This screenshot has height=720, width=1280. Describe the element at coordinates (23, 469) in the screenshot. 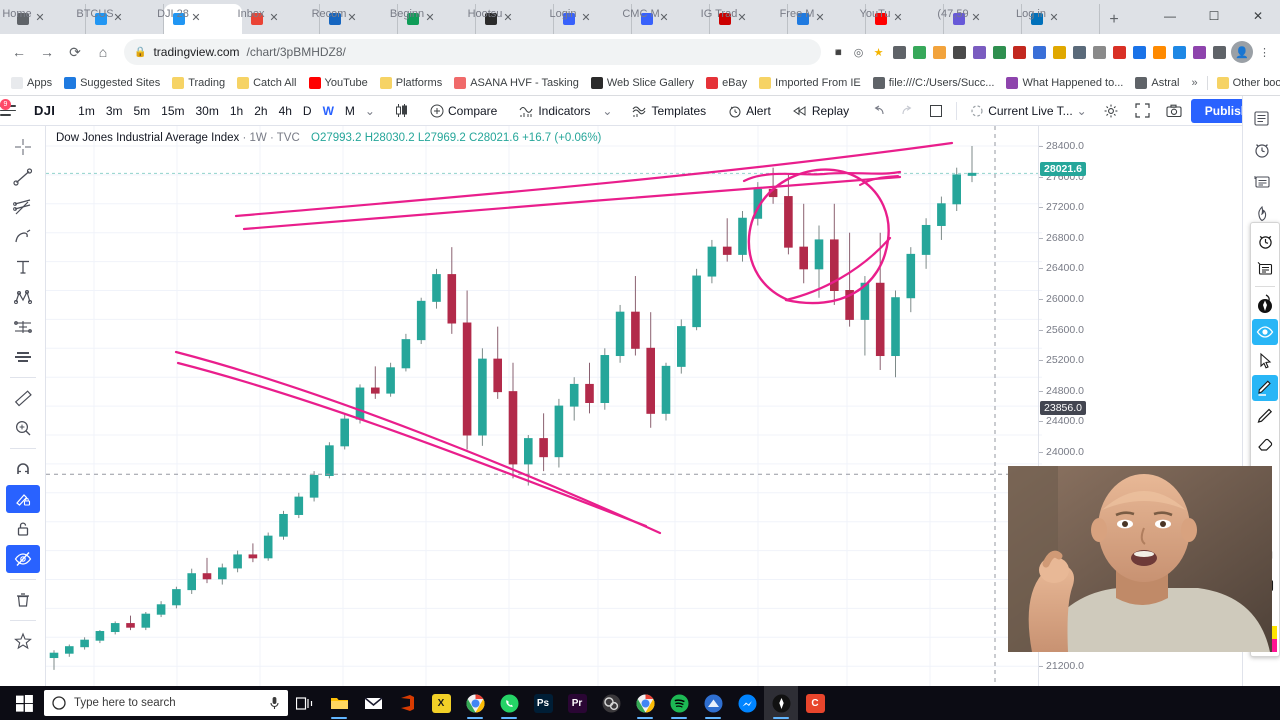

I see `magnet-tool` at that location.